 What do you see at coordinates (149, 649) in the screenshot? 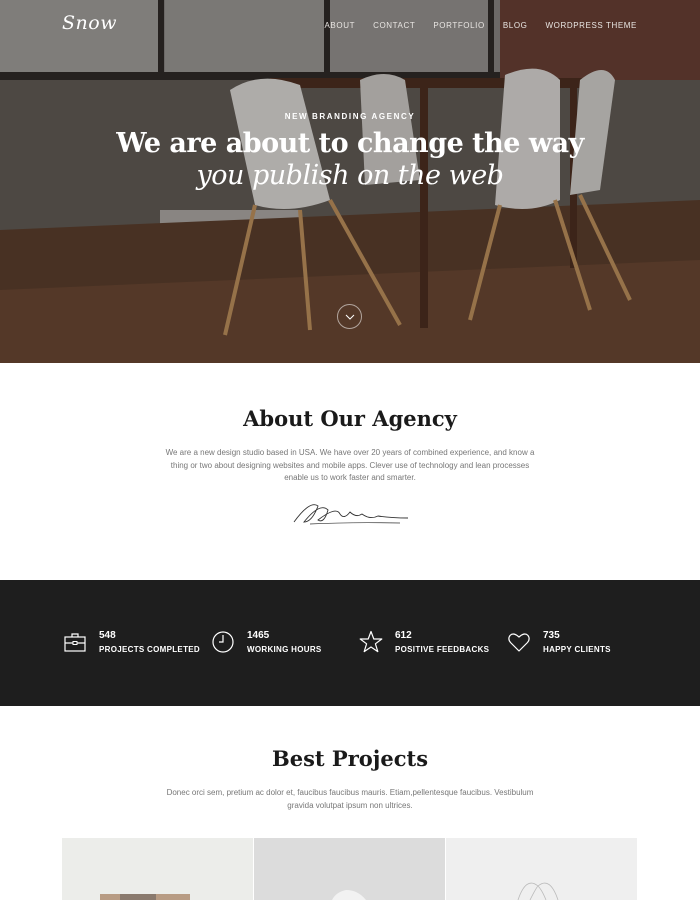
I see `stat-label: PROJECTS COMPLETED` at bounding box center [149, 649].